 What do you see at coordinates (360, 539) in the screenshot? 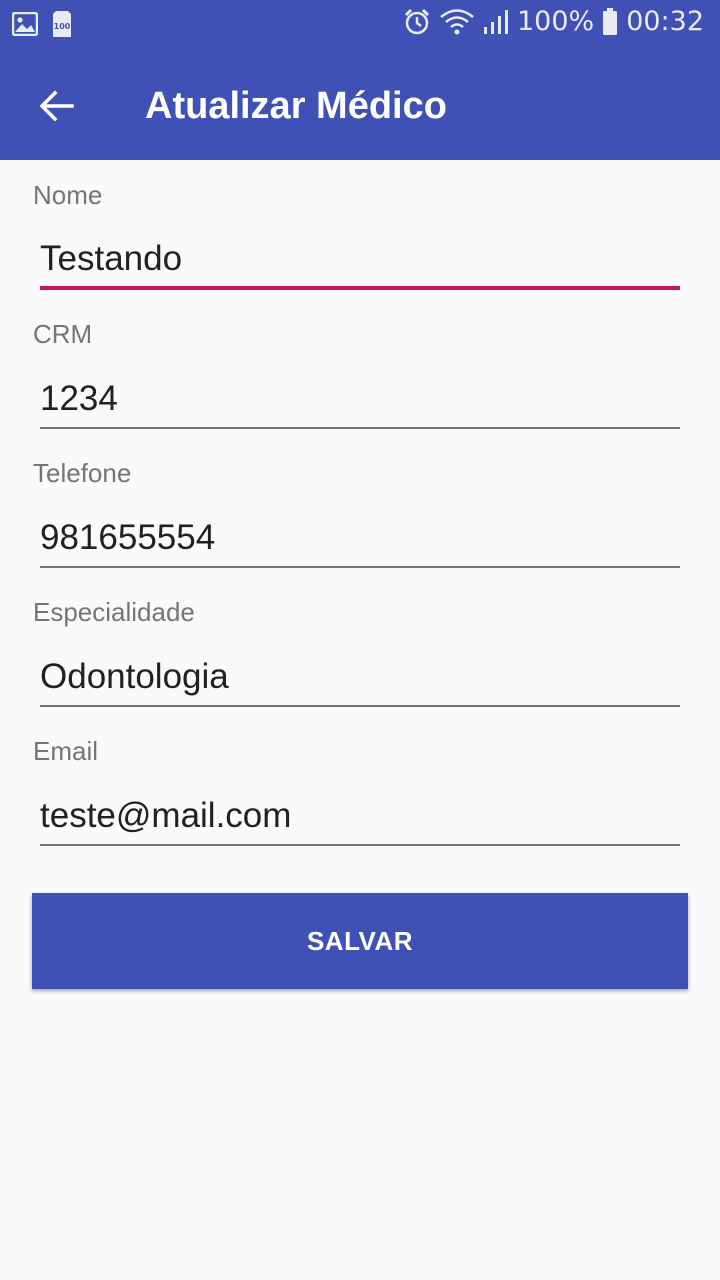
I see `telefone-input` at bounding box center [360, 539].